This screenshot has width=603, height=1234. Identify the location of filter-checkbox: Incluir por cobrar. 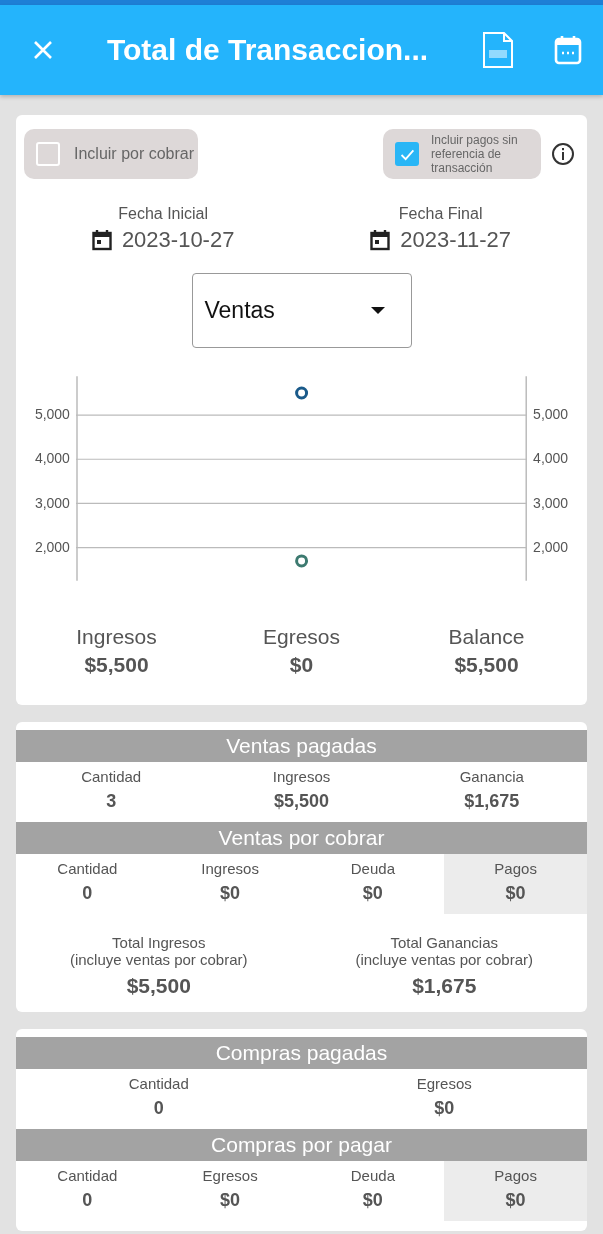
(111, 154).